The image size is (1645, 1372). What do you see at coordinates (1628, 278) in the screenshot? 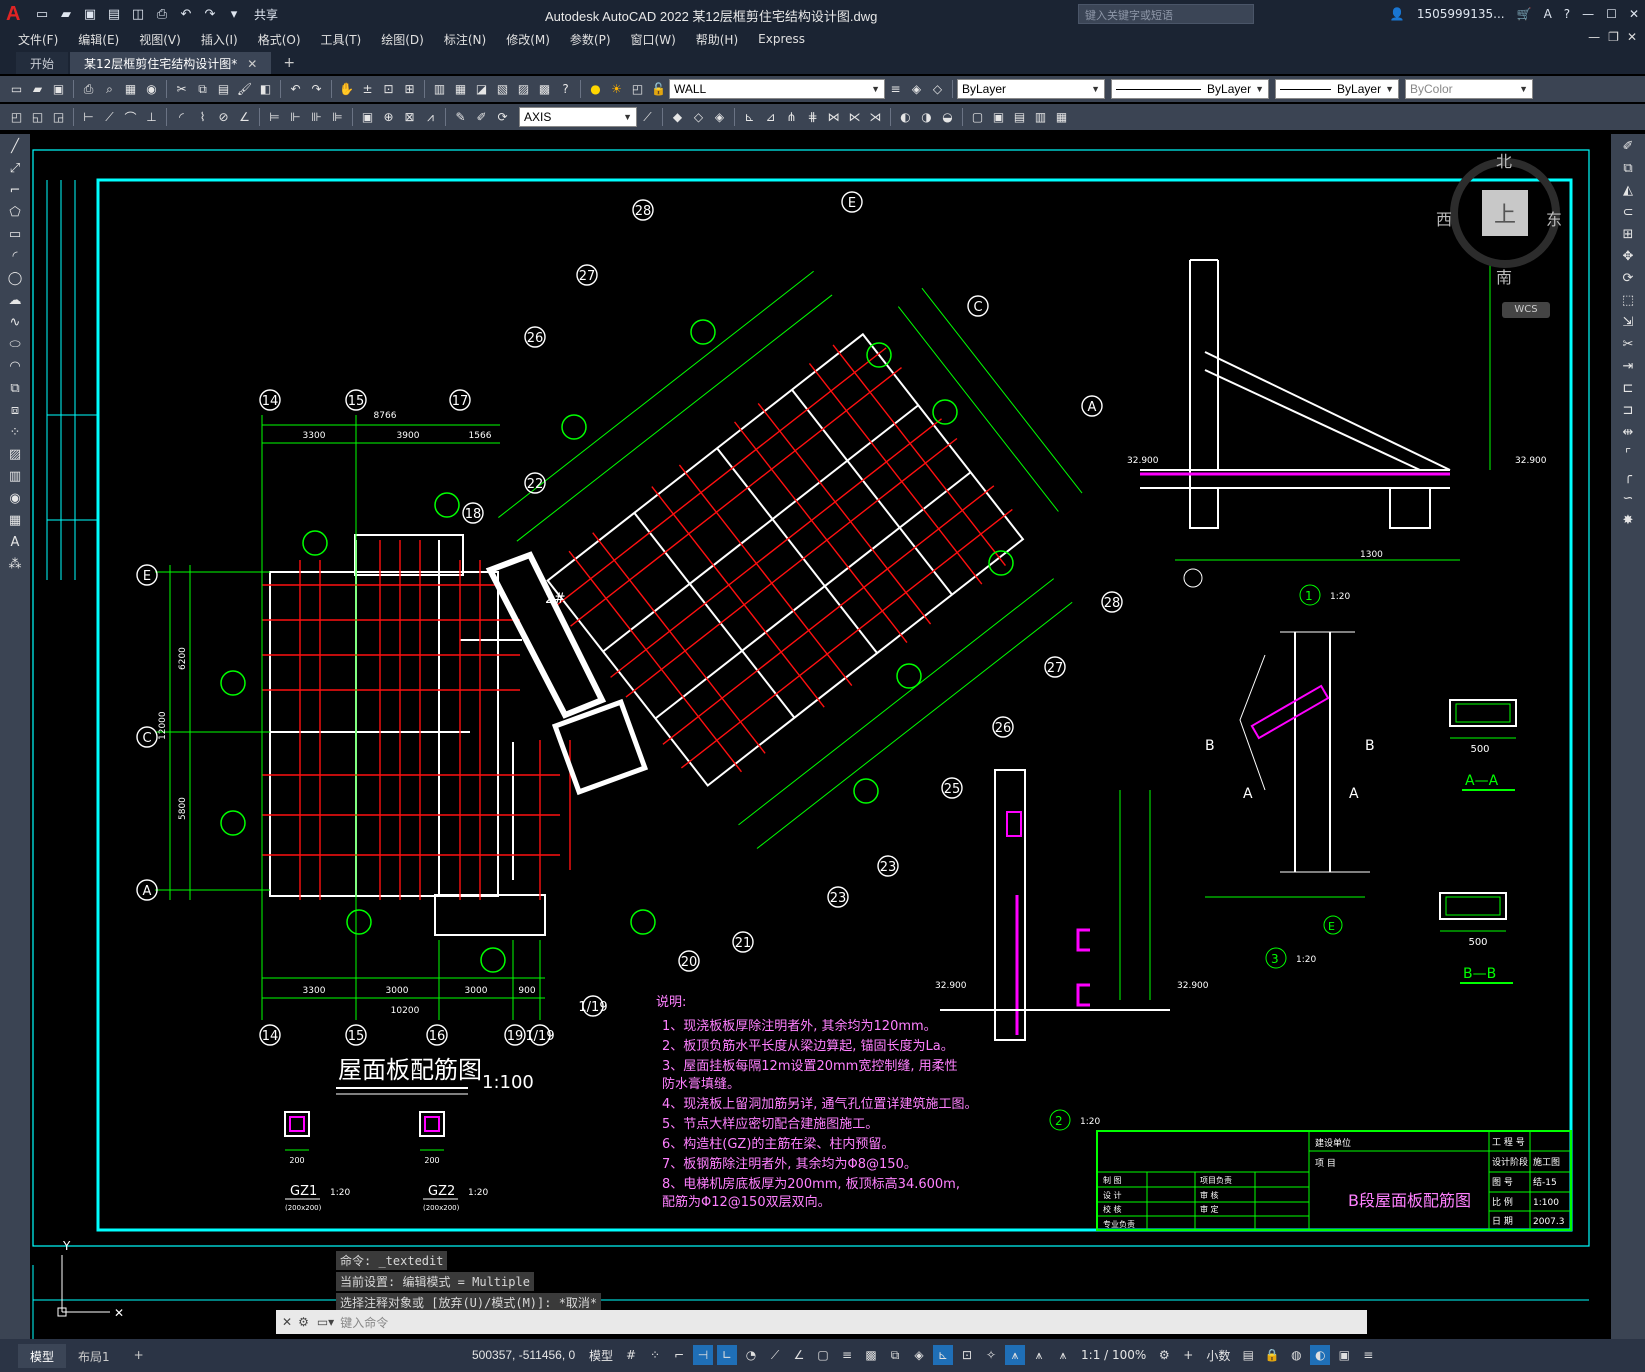
I see `rotate-icon: ⟳` at bounding box center [1628, 278].